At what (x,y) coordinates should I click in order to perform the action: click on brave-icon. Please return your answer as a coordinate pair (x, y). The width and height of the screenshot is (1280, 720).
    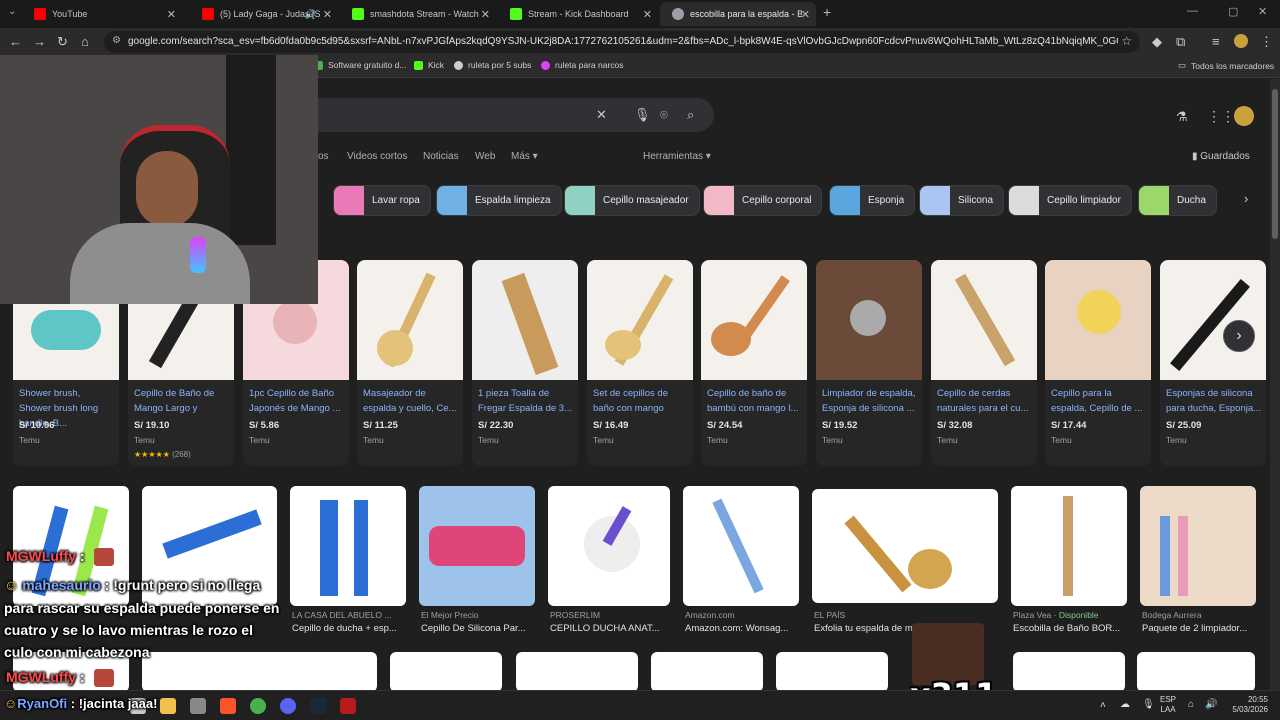
    Looking at the image, I should click on (228, 706).